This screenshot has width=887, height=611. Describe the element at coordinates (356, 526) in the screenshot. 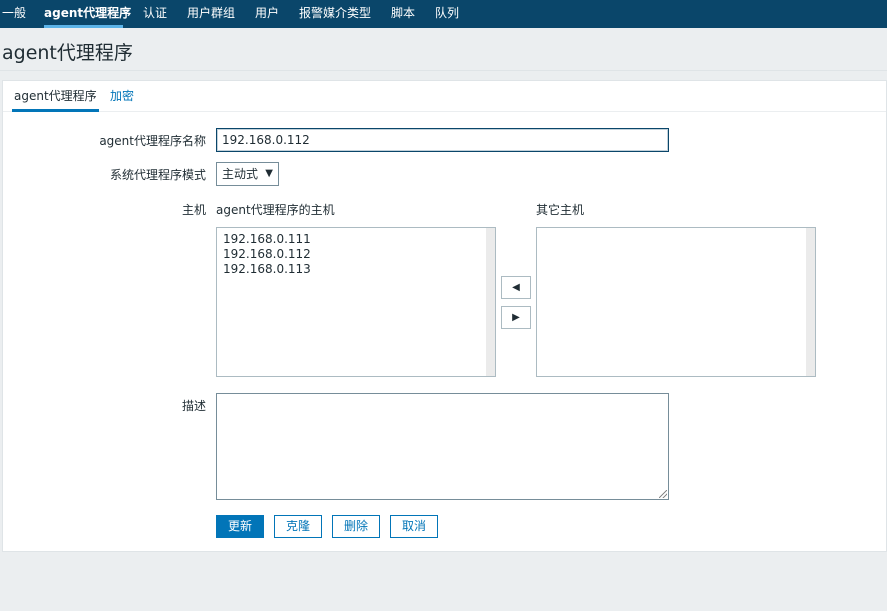

I see `delete-button: 删除` at that location.